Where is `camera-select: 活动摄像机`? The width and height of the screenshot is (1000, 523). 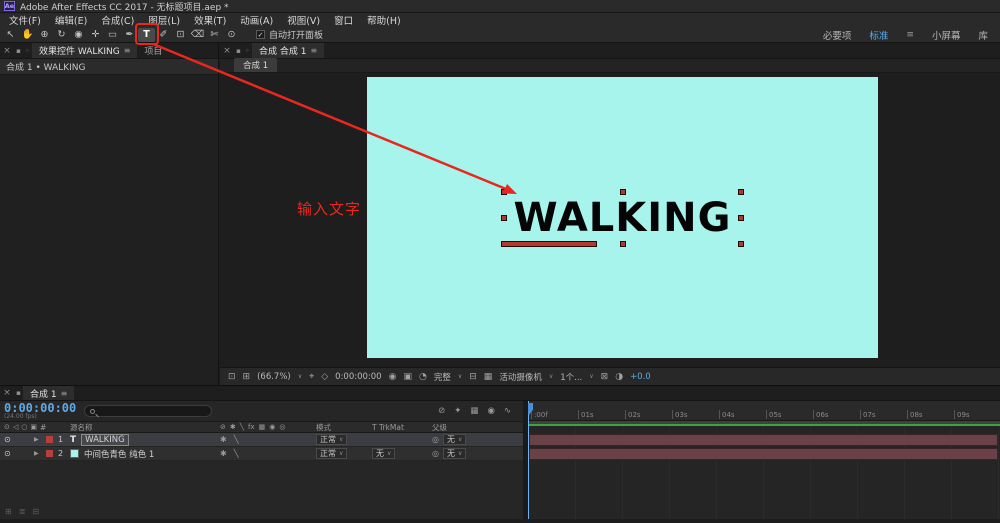
camera-select: 活动摄像机 is located at coordinates (520, 377).